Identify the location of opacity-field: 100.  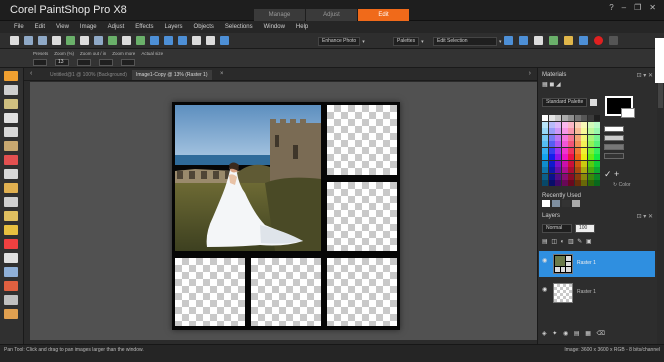
(585, 228).